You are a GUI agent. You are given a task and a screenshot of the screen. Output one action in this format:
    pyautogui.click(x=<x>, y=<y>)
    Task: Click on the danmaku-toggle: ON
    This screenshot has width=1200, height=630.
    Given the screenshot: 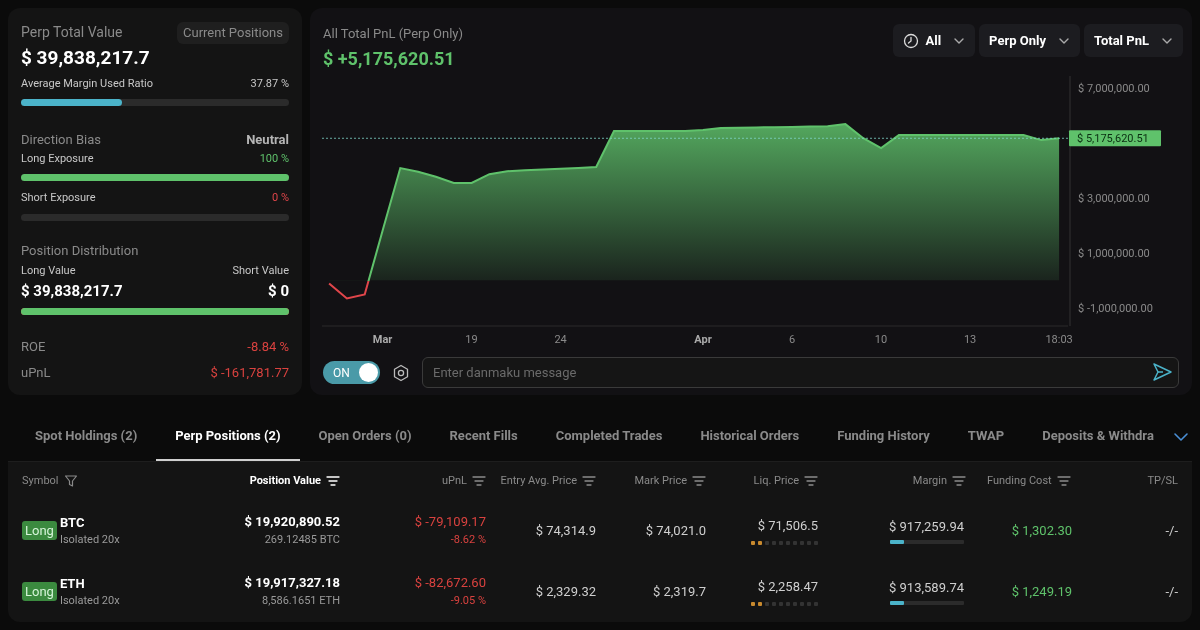 What is the action you would take?
    pyautogui.click(x=351, y=372)
    